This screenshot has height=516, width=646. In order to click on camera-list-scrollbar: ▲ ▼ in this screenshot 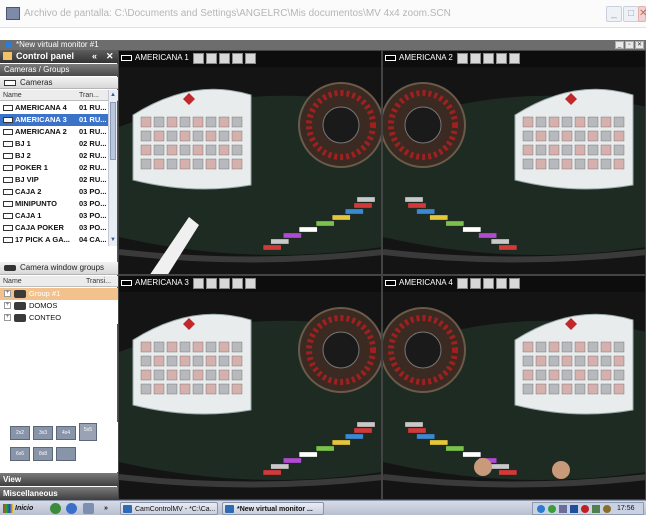, I will do `click(112, 168)`.